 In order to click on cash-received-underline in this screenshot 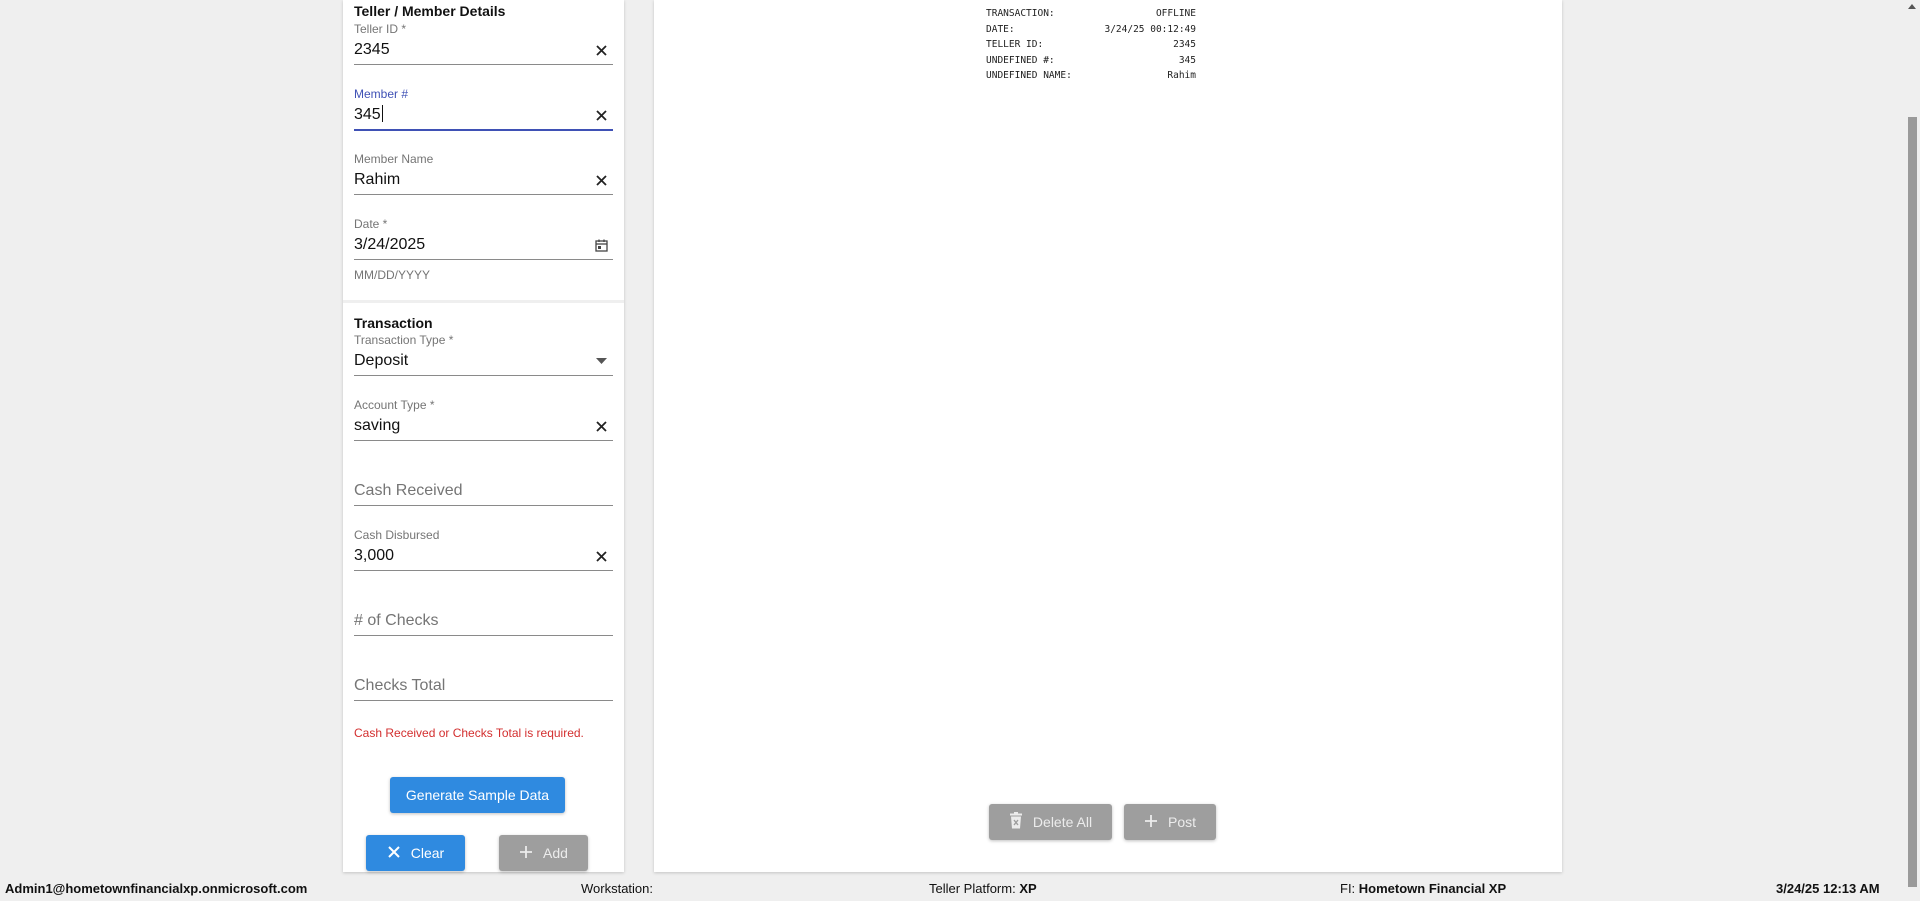, I will do `click(483, 505)`.